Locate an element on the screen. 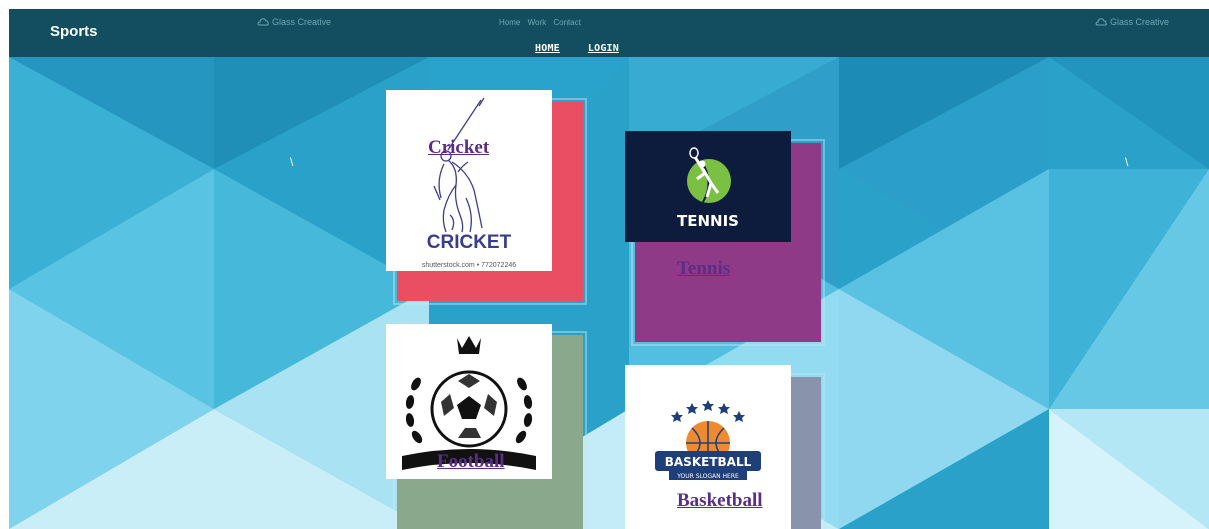 The width and height of the screenshot is (1209, 529). basketball-logo-text: BASKETBALL is located at coordinates (708, 462).